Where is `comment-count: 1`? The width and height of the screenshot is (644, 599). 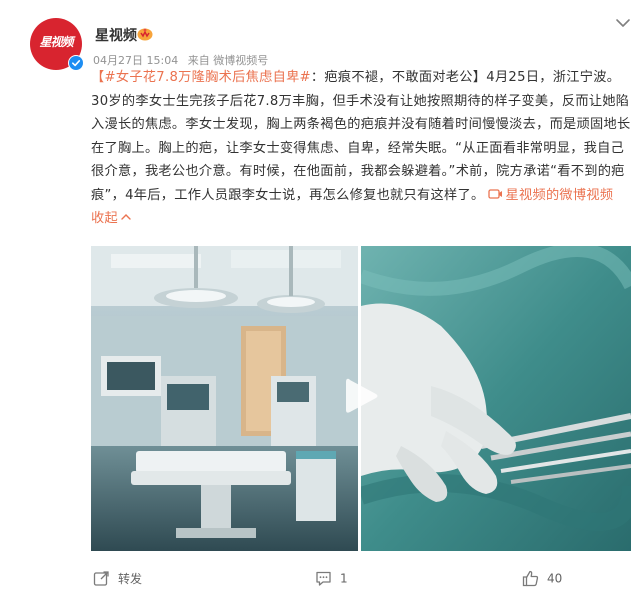
comment-count: 1 is located at coordinates (344, 578).